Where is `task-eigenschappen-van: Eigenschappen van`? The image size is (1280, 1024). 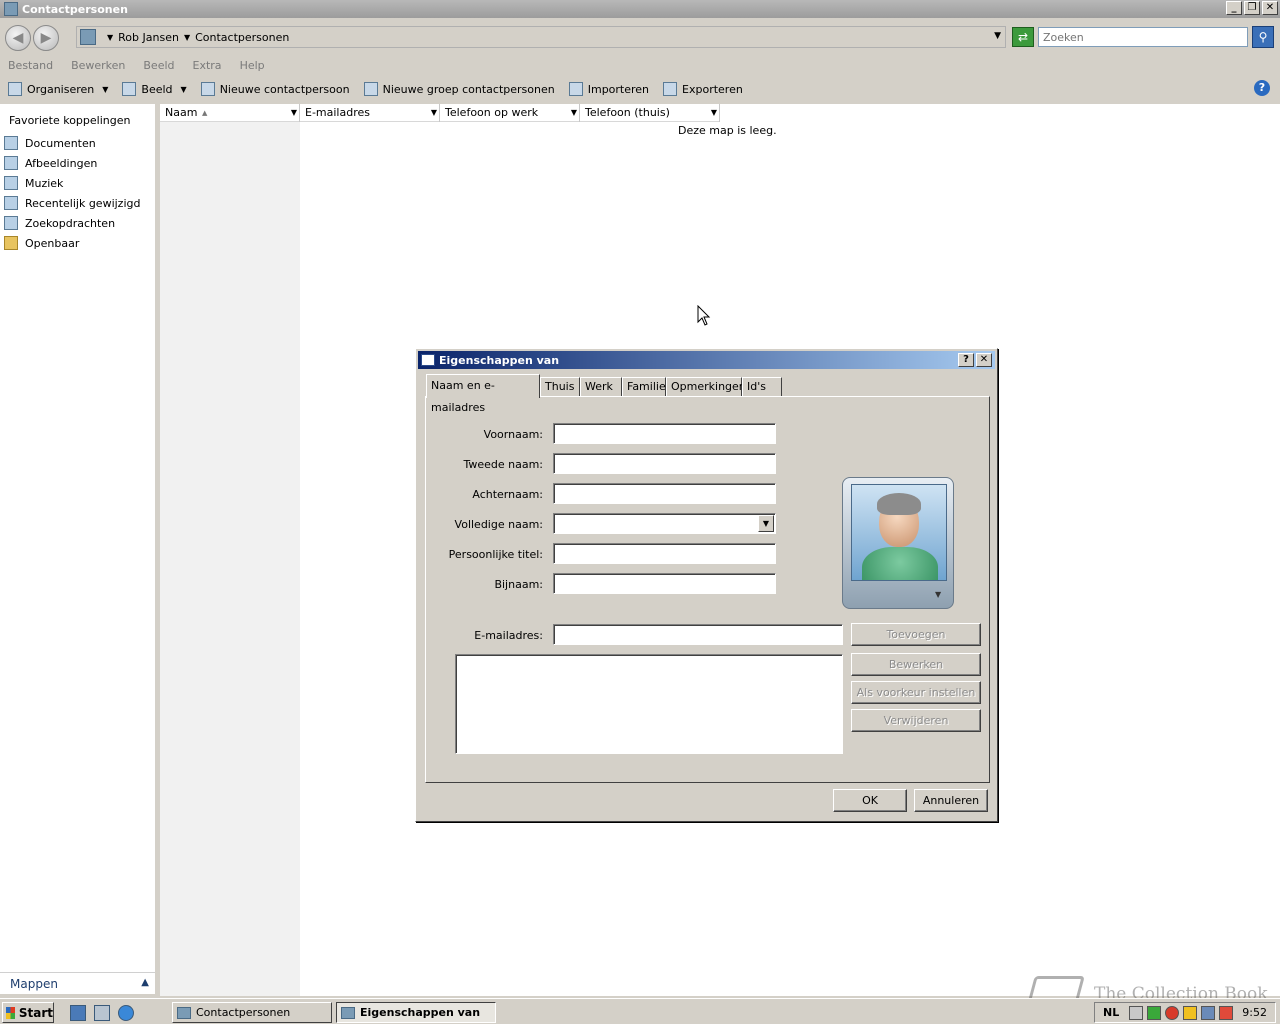
task-eigenschappen-van: Eigenschappen van is located at coordinates (416, 1012).